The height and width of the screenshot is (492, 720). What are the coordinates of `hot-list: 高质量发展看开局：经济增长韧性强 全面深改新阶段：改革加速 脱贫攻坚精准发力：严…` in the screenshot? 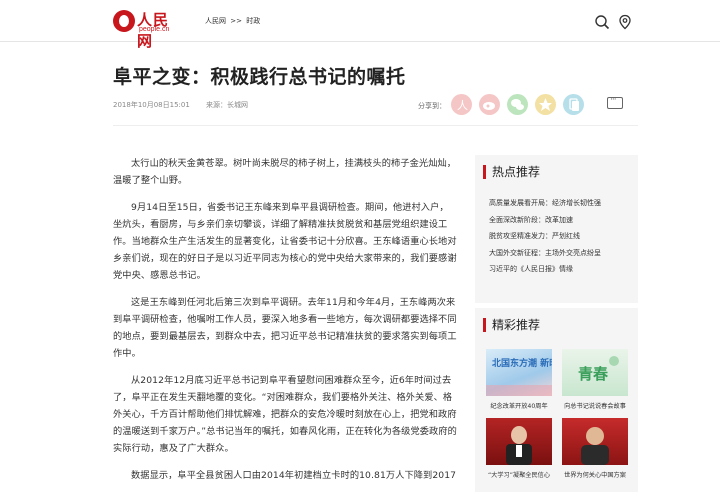 It's located at (545, 236).